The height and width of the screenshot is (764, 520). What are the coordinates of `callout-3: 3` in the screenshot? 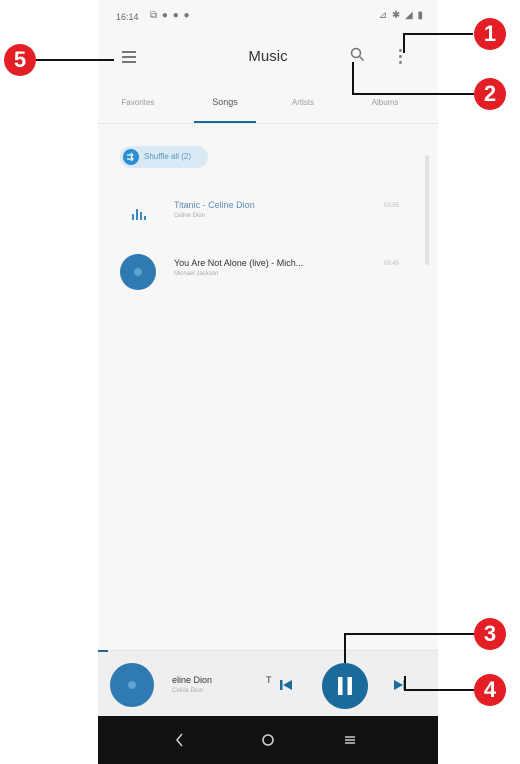 It's located at (490, 634).